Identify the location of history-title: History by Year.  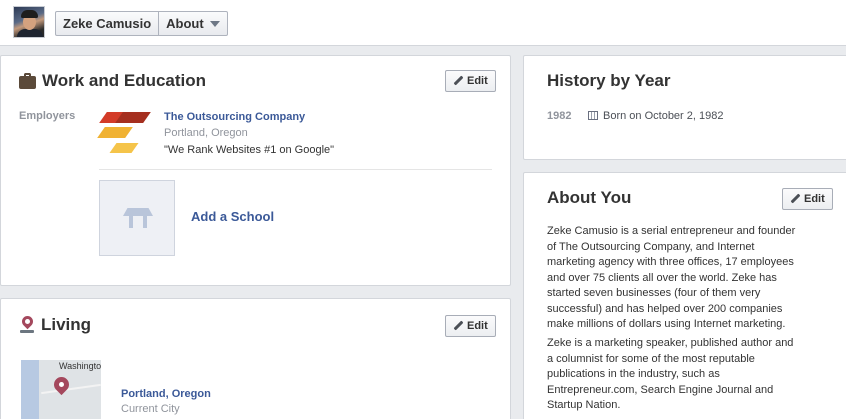
(609, 80).